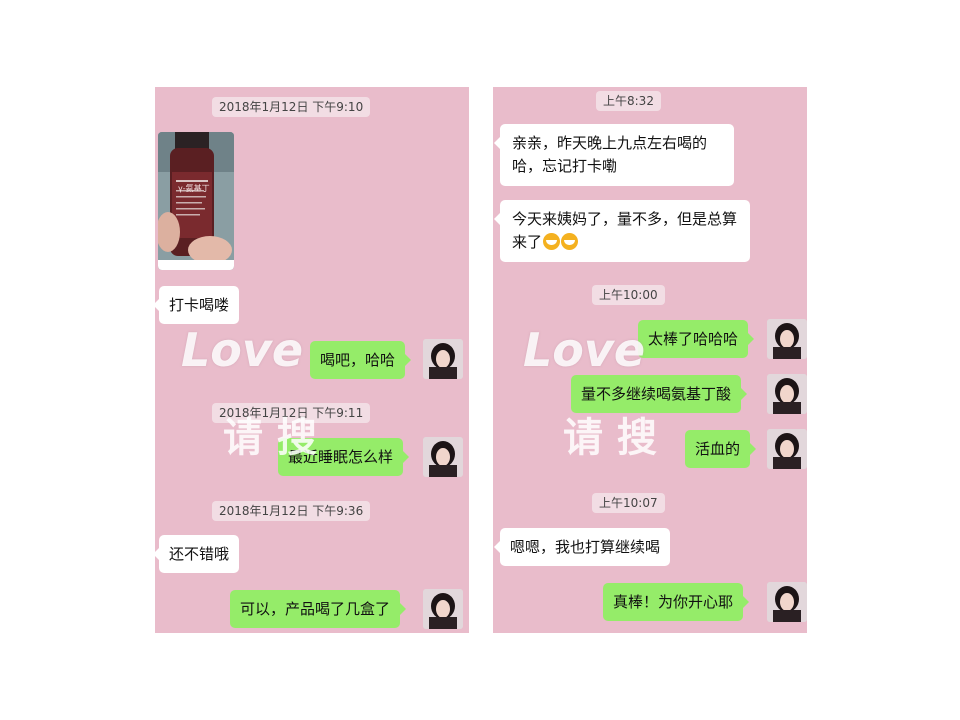 This screenshot has width=960, height=720. Describe the element at coordinates (361, 360) in the screenshot. I see `message-sent: 喝吧，哈哈` at that location.